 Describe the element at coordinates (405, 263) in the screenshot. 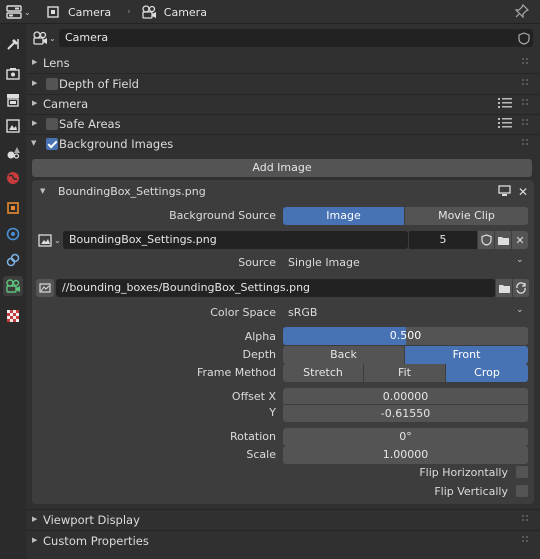

I see `source-dropdown: Single Image ⌄` at that location.